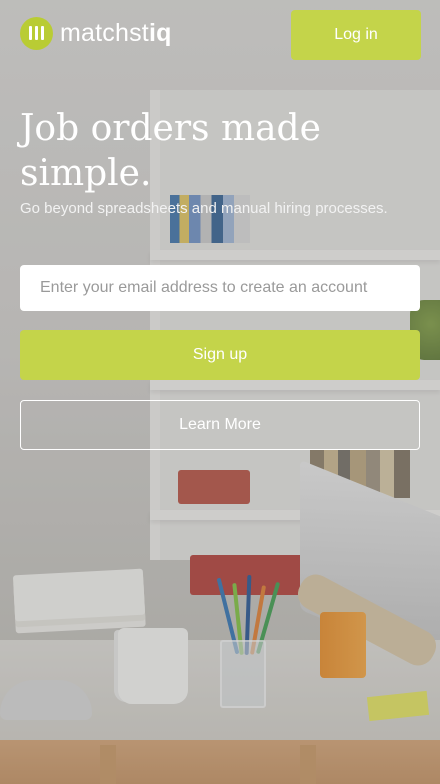 The height and width of the screenshot is (784, 440). Describe the element at coordinates (170, 151) in the screenshot. I see `hero-title: Job orders made simple.` at that location.